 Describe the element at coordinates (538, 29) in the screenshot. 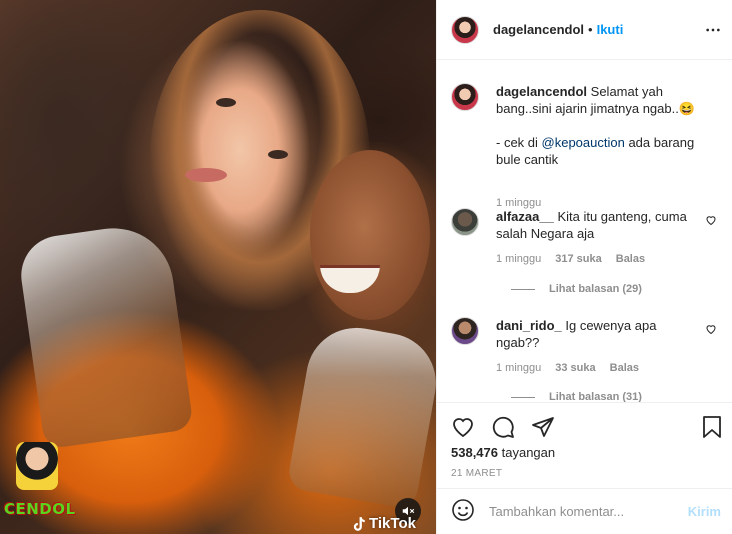

I see `header-username: dagelancendol` at that location.